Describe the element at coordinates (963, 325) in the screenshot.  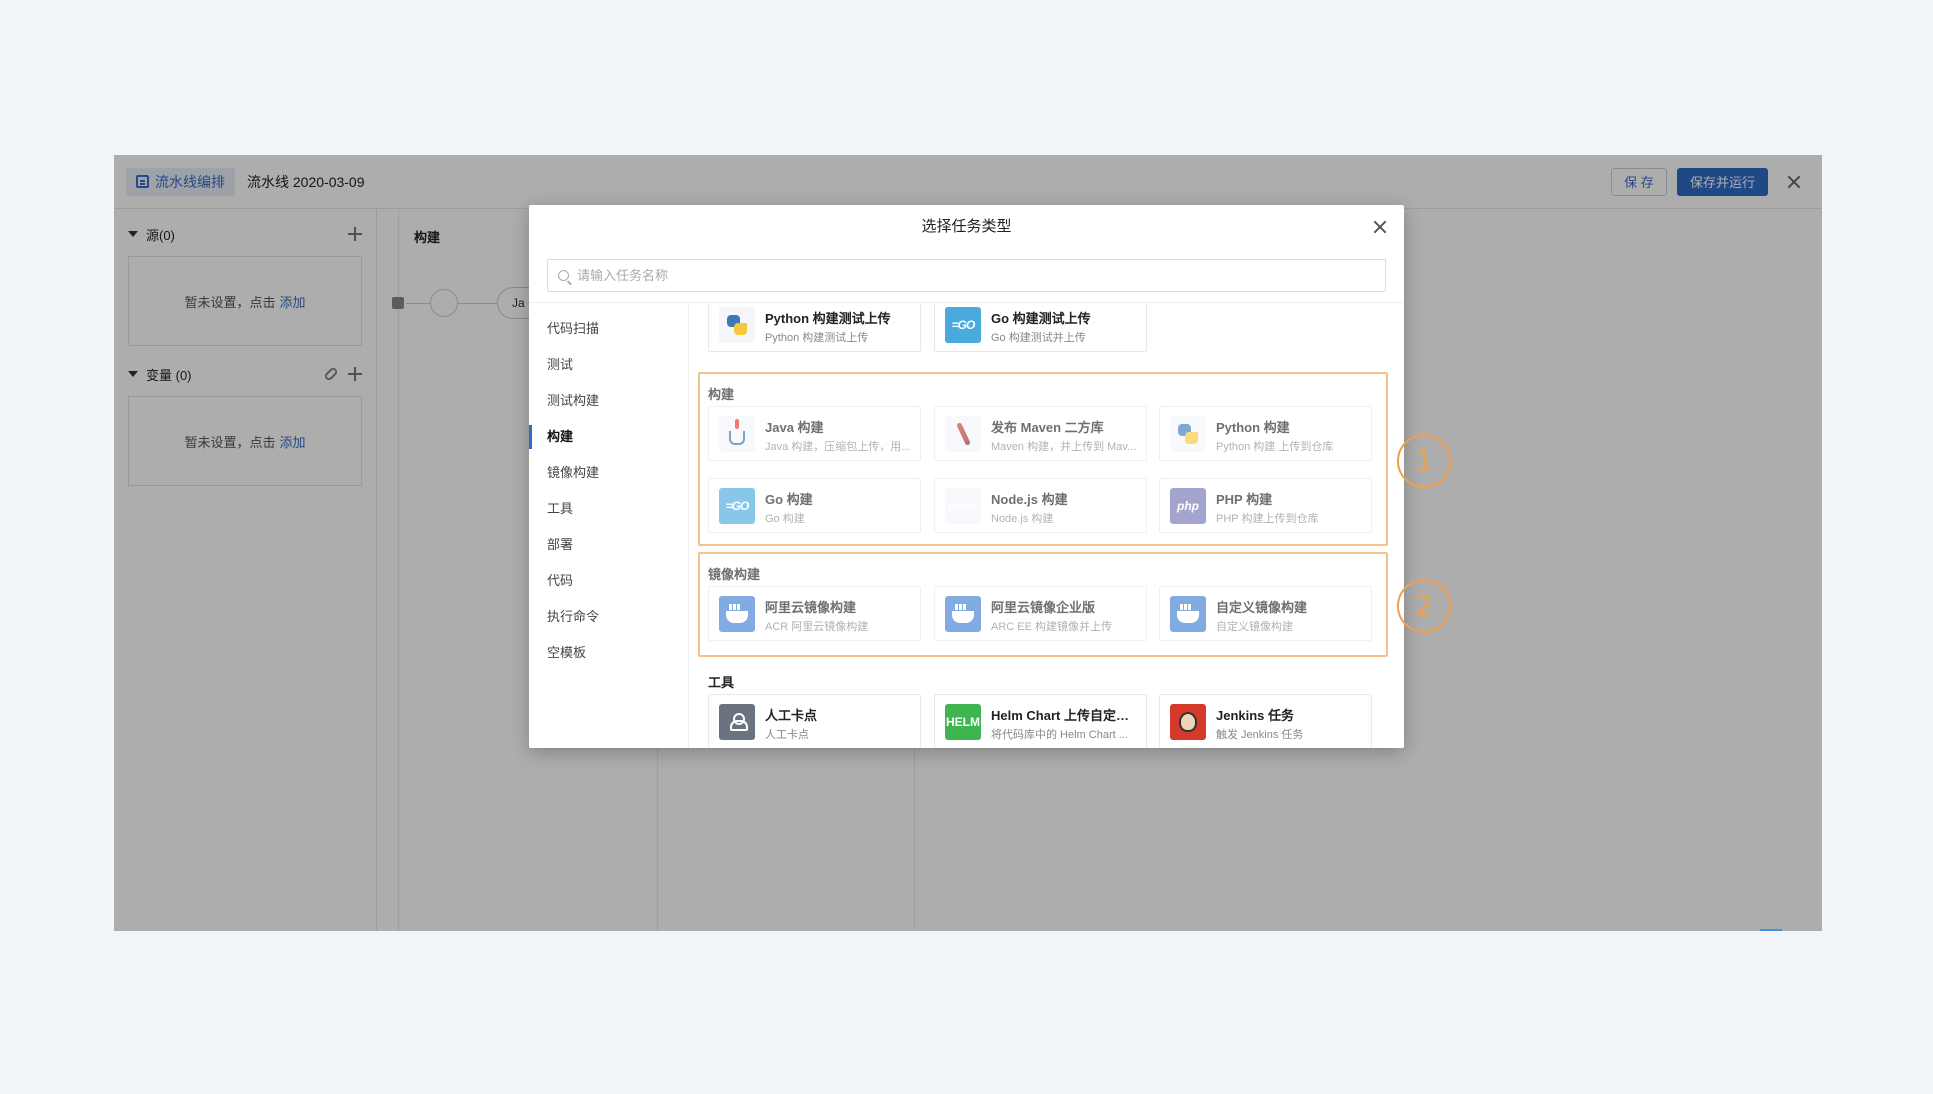
I see `go-icon: =GO` at that location.